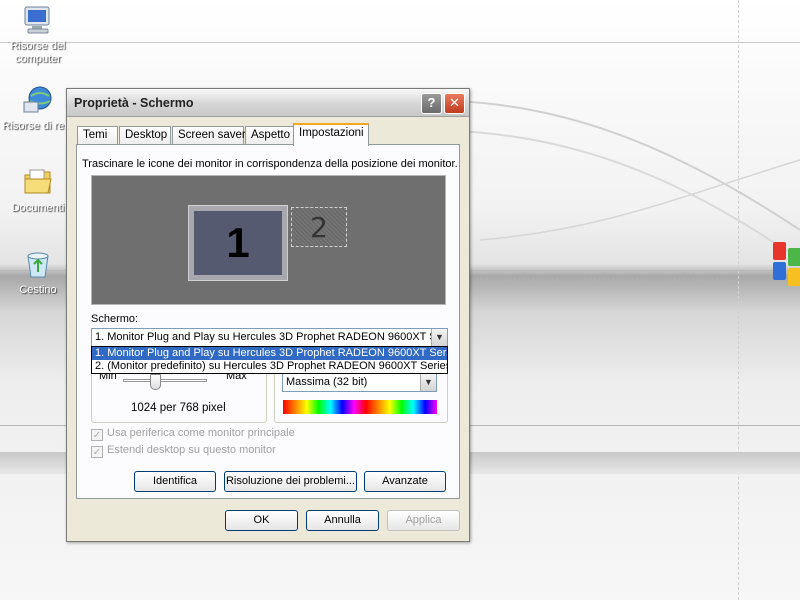 This screenshot has height=600, width=800. Describe the element at coordinates (38, 126) in the screenshot. I see `desktop-icon-label: Risorse di rete` at that location.